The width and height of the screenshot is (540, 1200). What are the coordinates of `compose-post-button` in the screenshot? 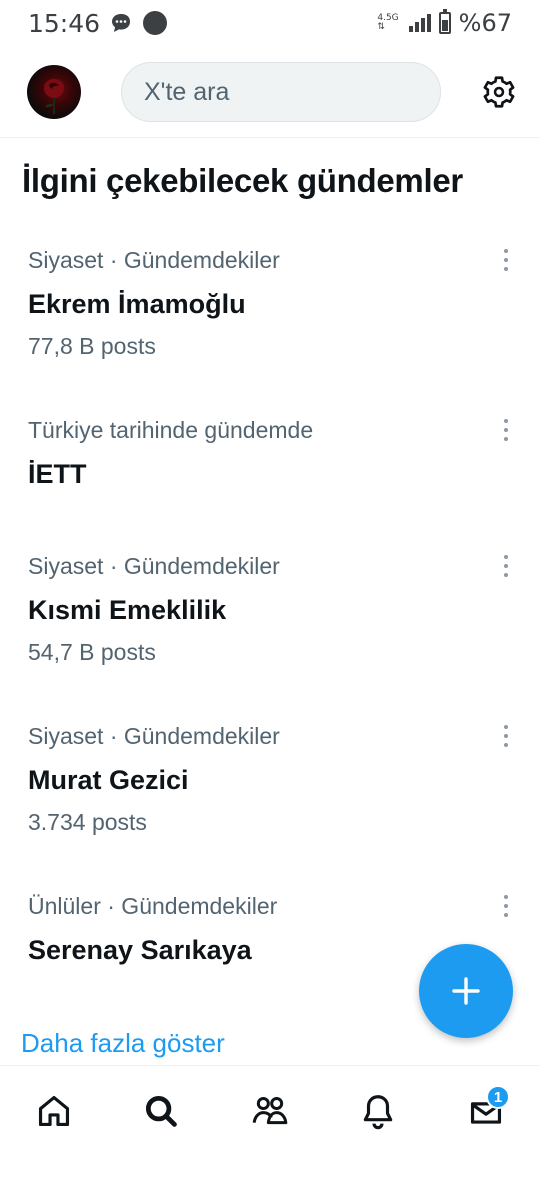 It's located at (466, 991).